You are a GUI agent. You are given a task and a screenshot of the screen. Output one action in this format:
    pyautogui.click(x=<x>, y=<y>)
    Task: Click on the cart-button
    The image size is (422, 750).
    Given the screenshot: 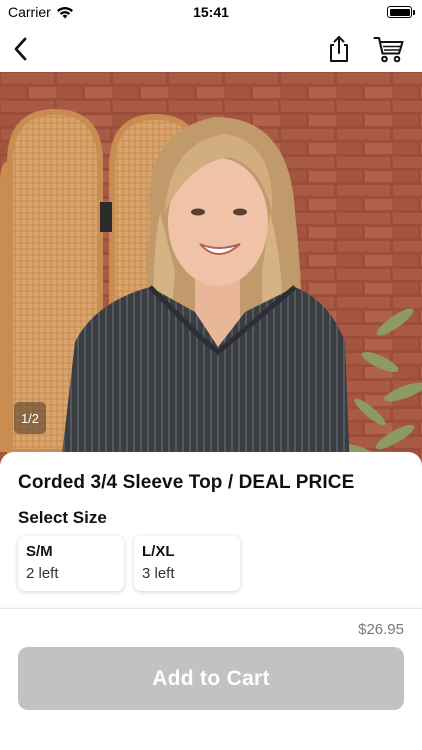 What is the action you would take?
    pyautogui.click(x=389, y=49)
    